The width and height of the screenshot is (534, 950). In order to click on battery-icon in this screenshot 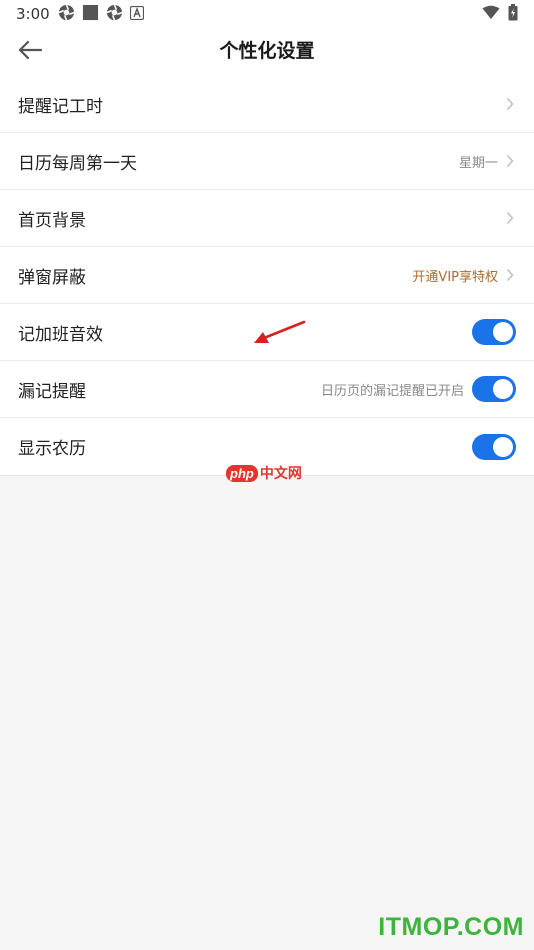, I will do `click(513, 14)`.